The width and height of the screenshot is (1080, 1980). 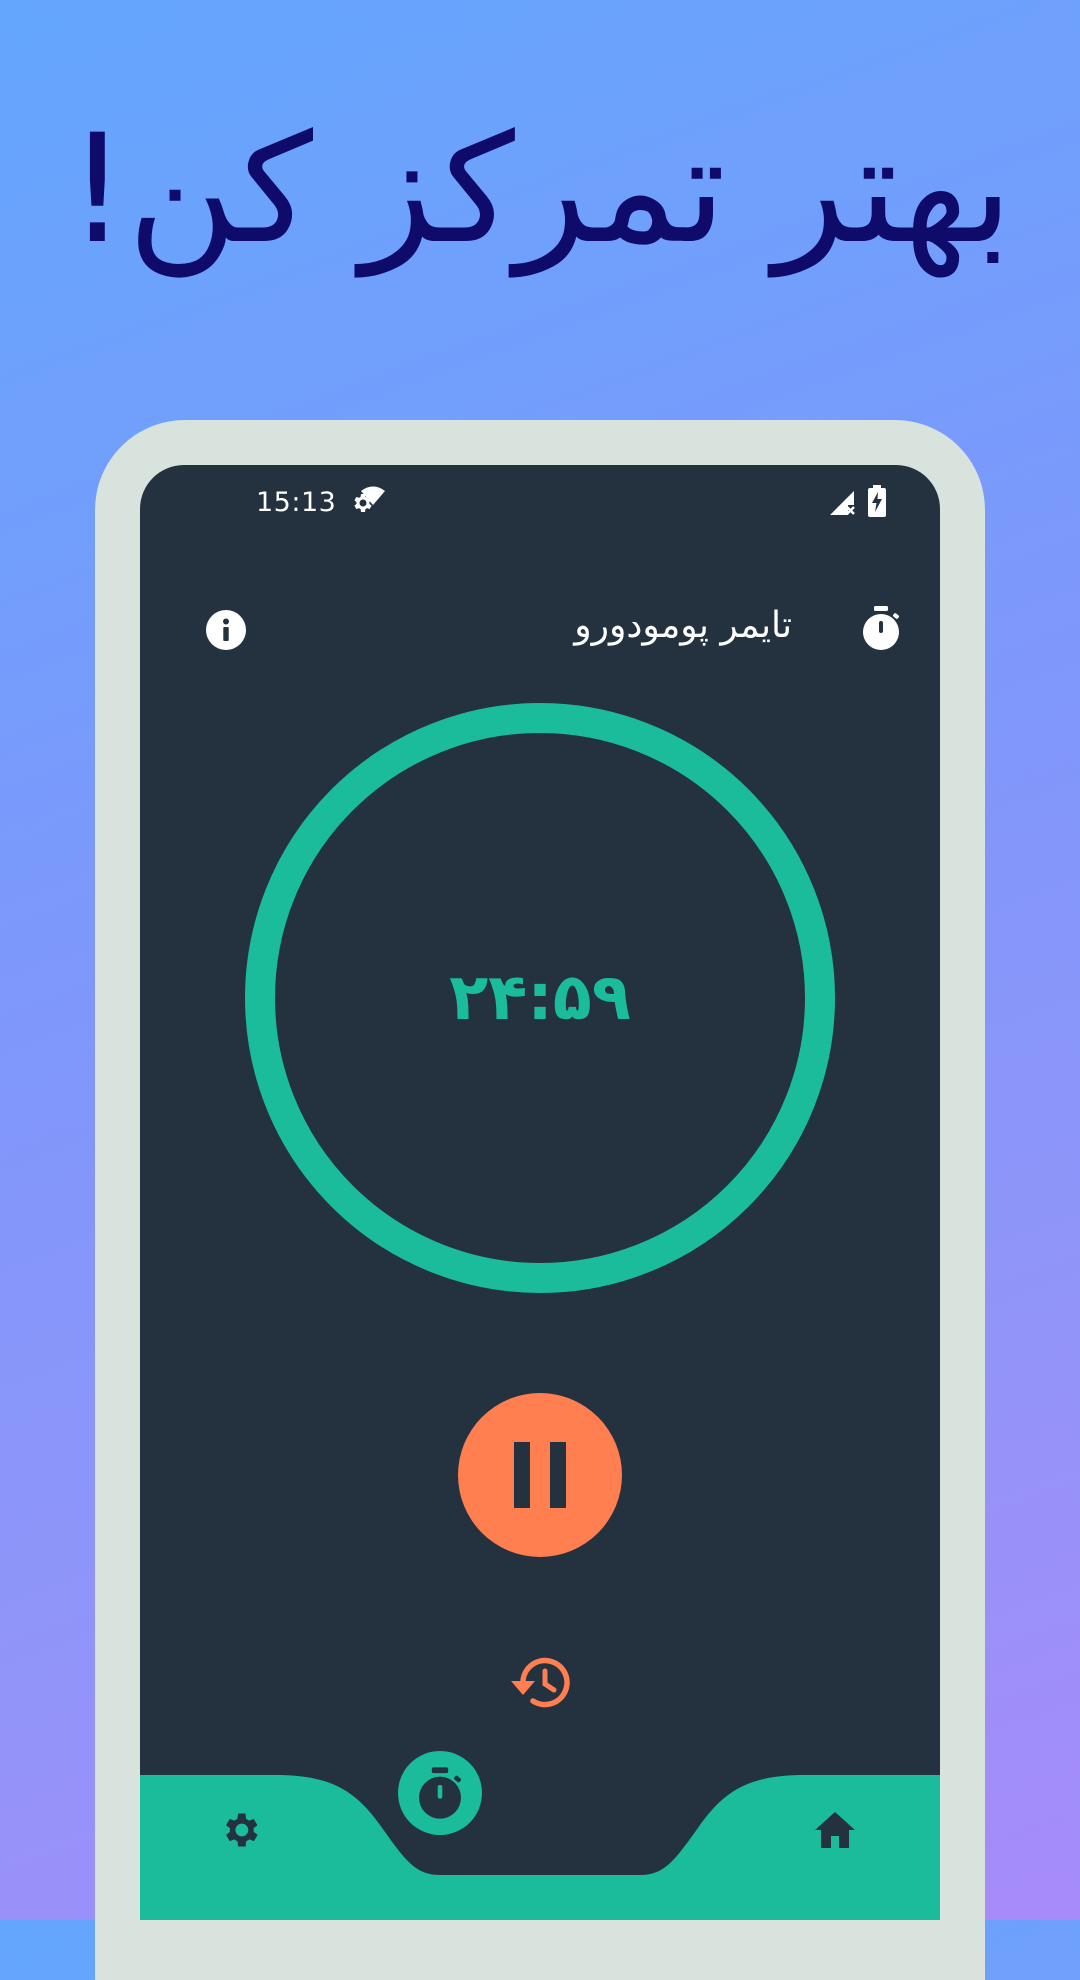 I want to click on nav-item-settings, so click(x=240, y=1830).